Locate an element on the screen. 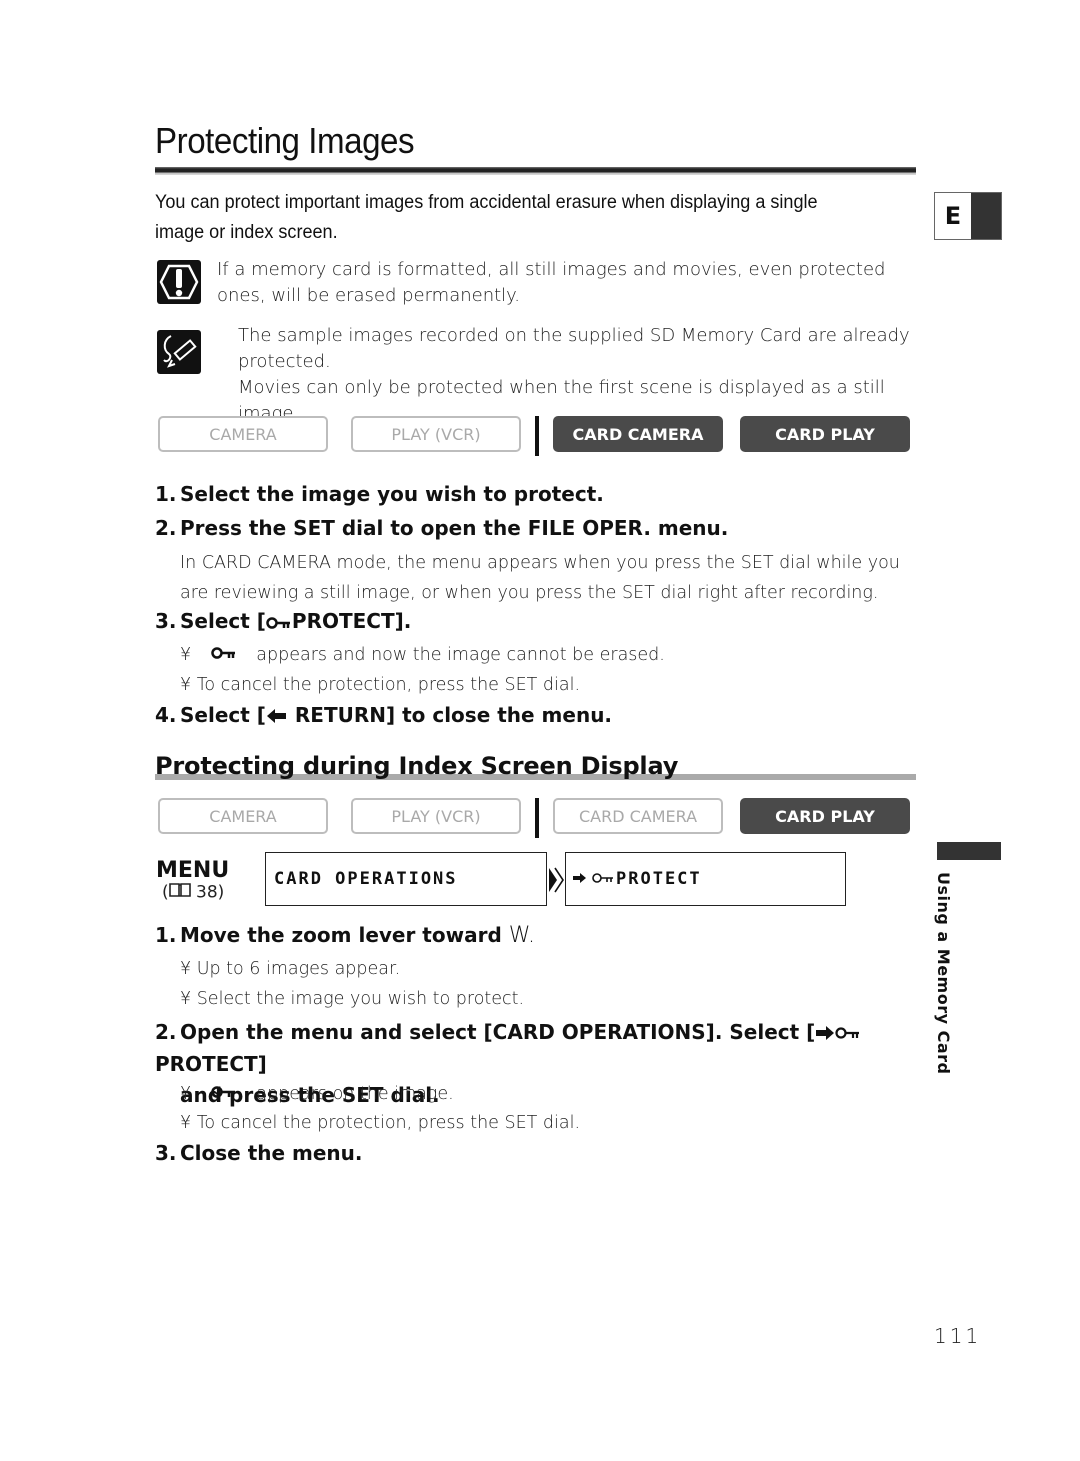 The height and width of the screenshot is (1461, 1080). language-tab: E is located at coordinates (968, 216).